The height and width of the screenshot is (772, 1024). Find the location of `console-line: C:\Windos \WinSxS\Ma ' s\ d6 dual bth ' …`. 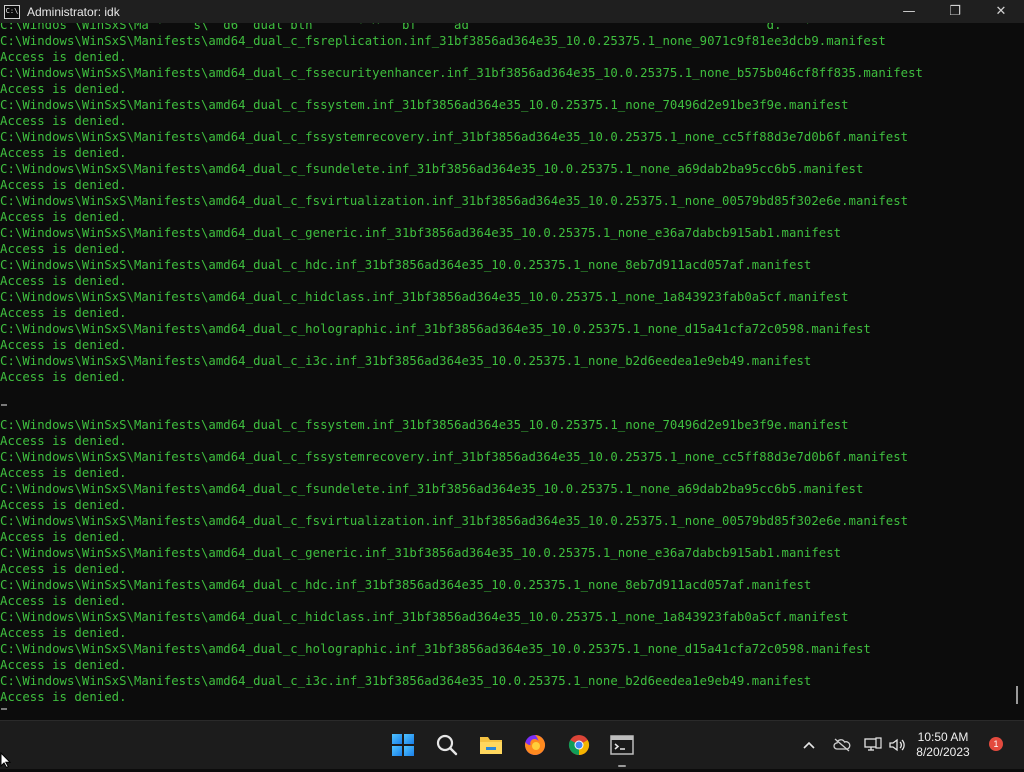

console-line: C:\Windos \WinSxS\Ma ' s\ d6 dual bth ' … is located at coordinates (406, 27).